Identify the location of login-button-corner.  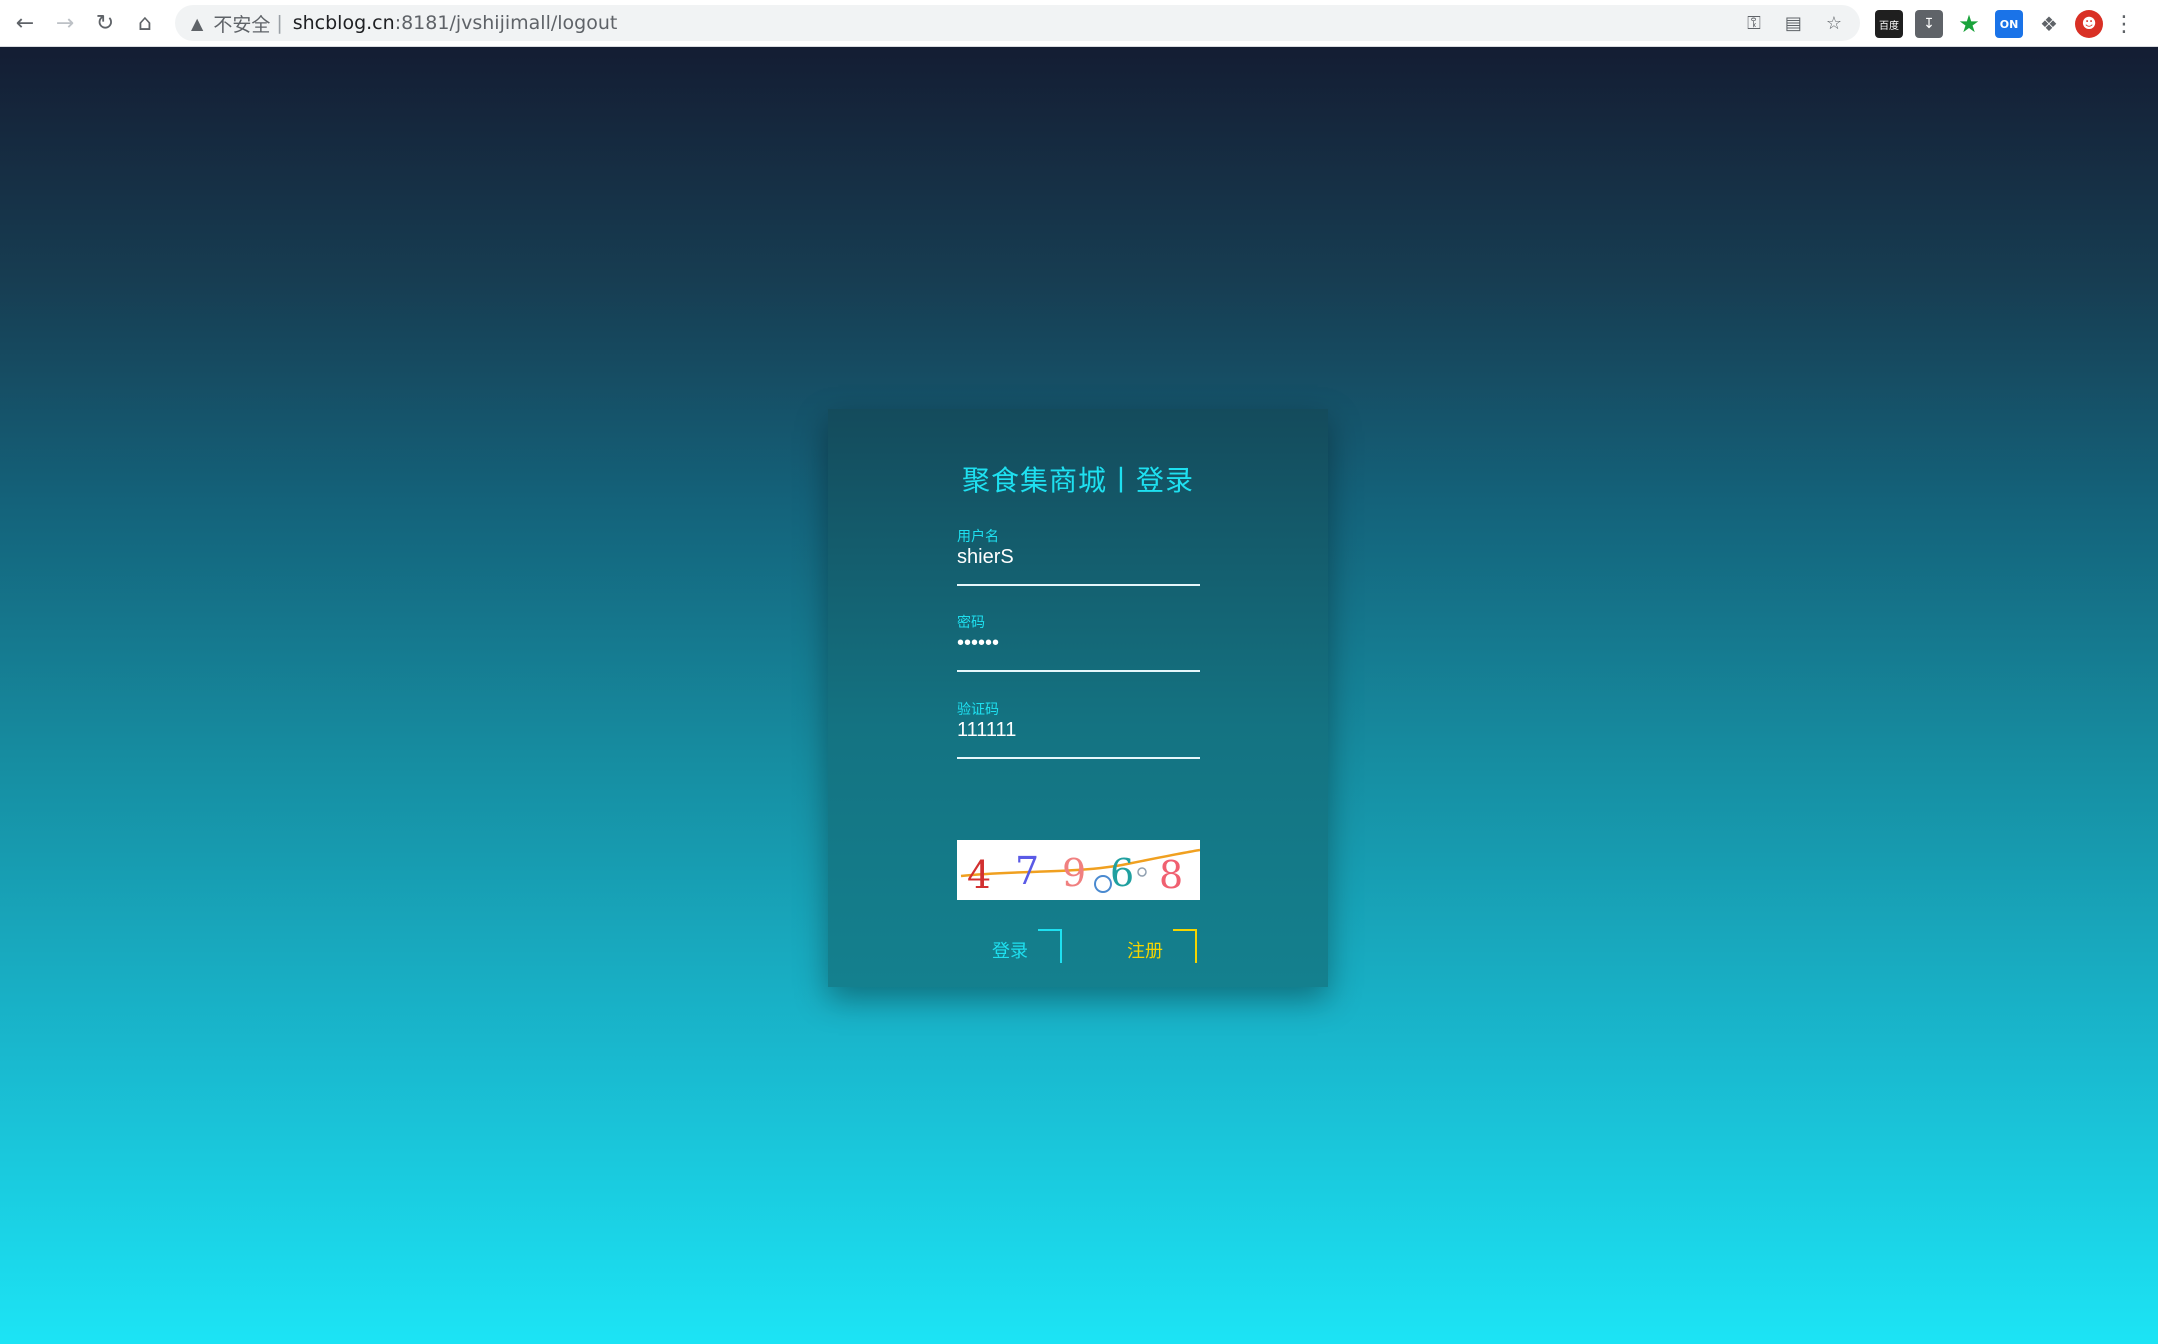
(1050, 946).